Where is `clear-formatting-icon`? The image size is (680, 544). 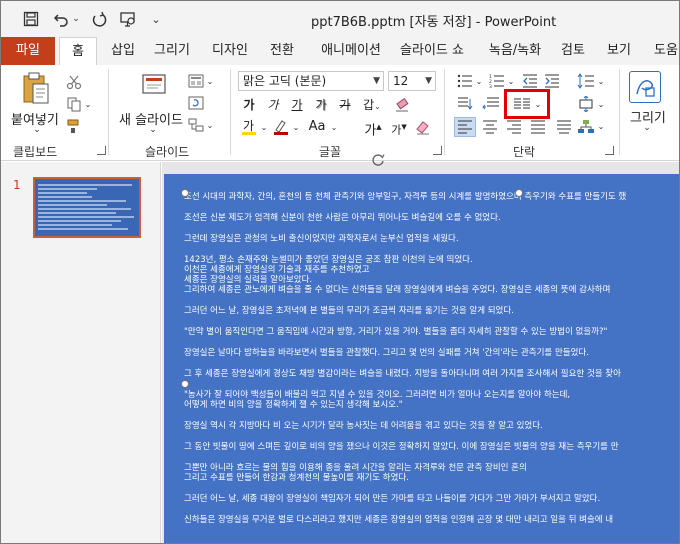
clear-formatting-icon is located at coordinates (402, 105).